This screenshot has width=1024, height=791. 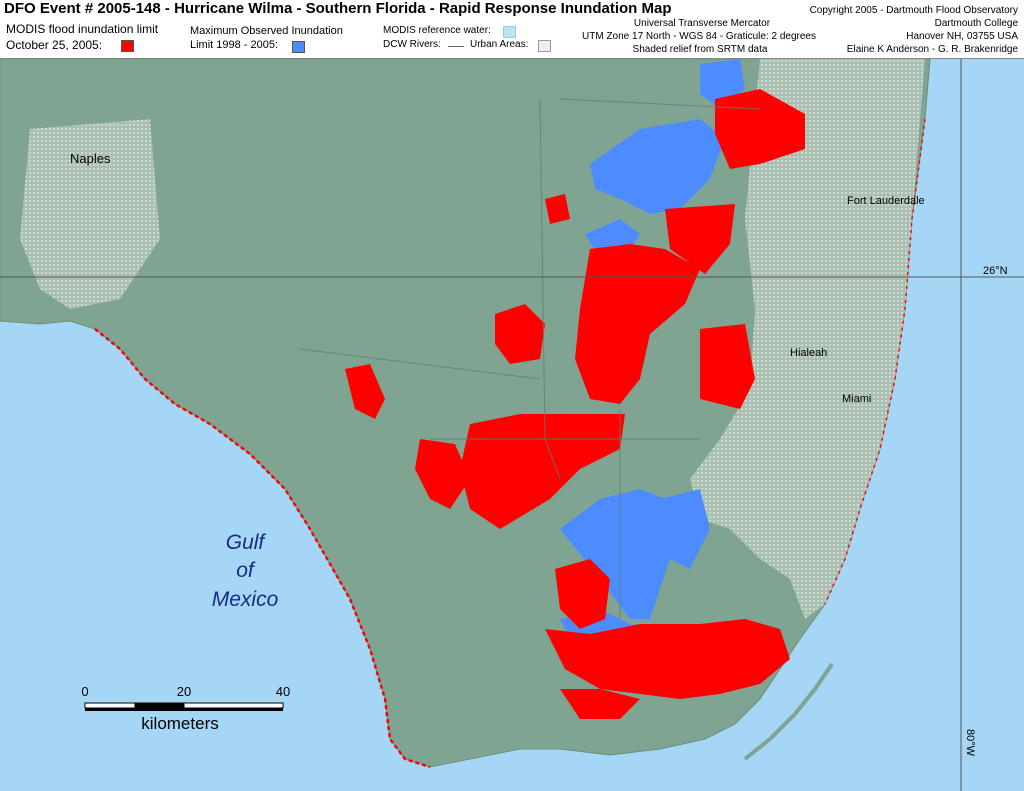 I want to click on projection-line-1: Universal Transverse Mercator, so click(x=702, y=23).